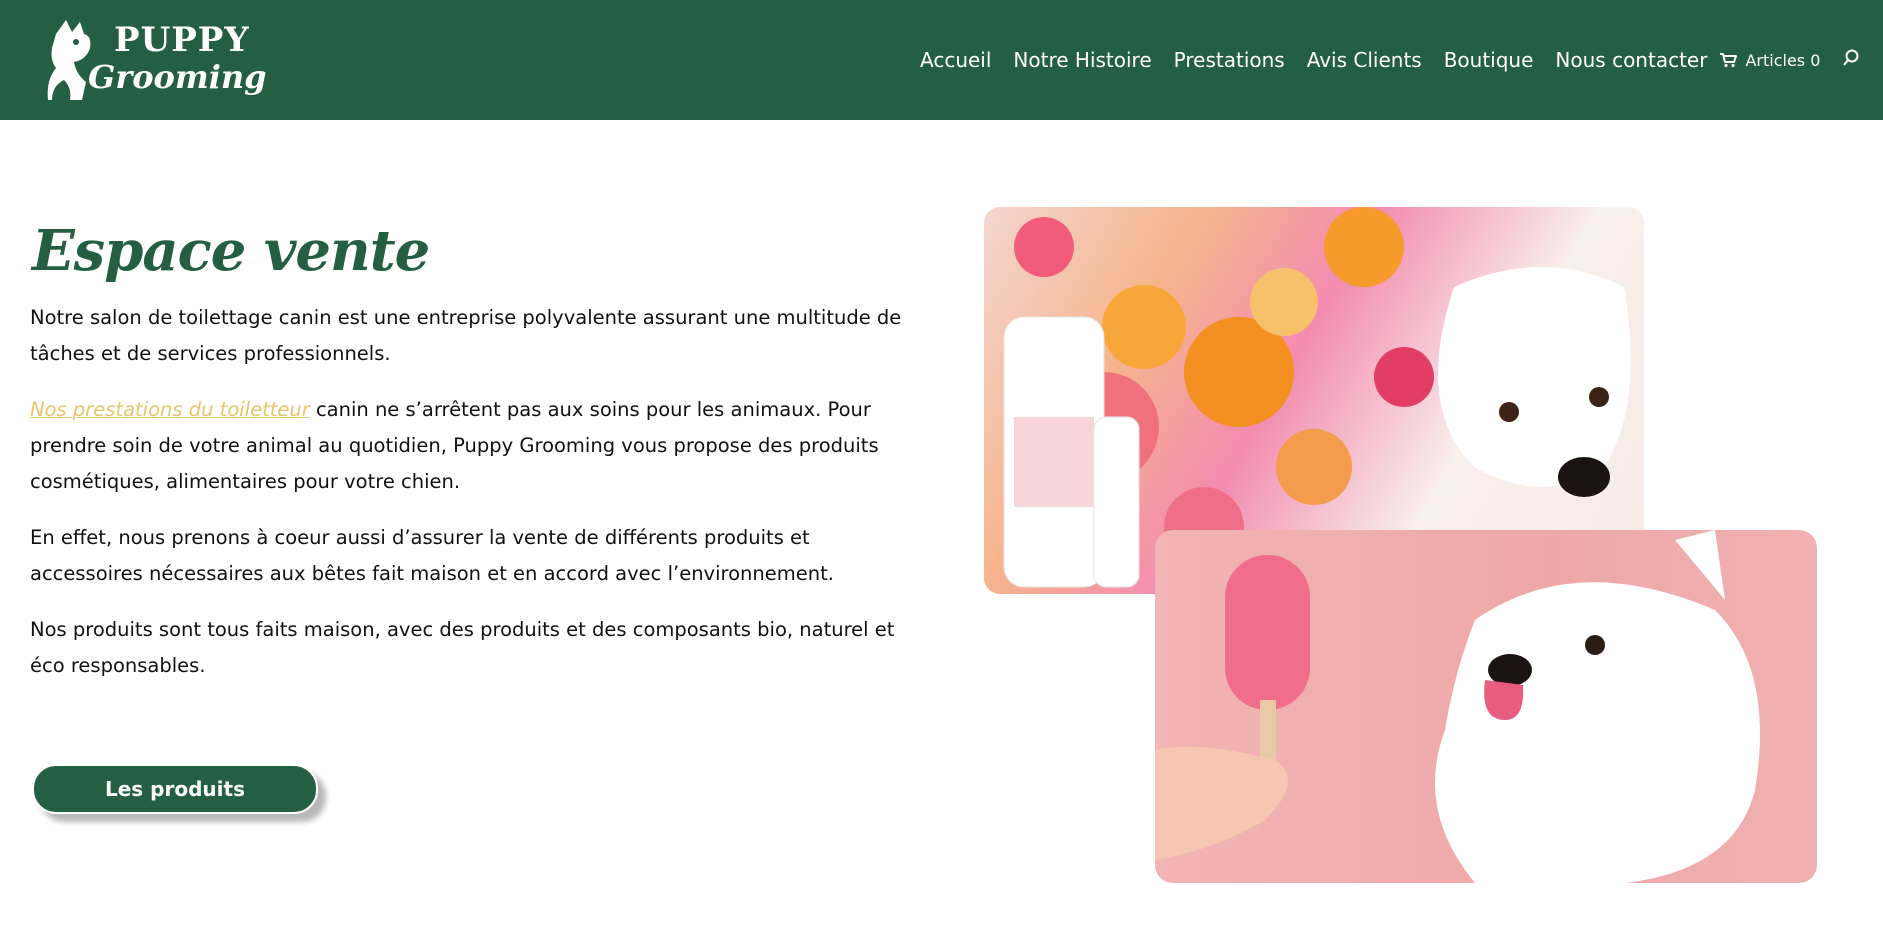  What do you see at coordinates (1229, 60) in the screenshot?
I see `nav-prestations: Prestations` at bounding box center [1229, 60].